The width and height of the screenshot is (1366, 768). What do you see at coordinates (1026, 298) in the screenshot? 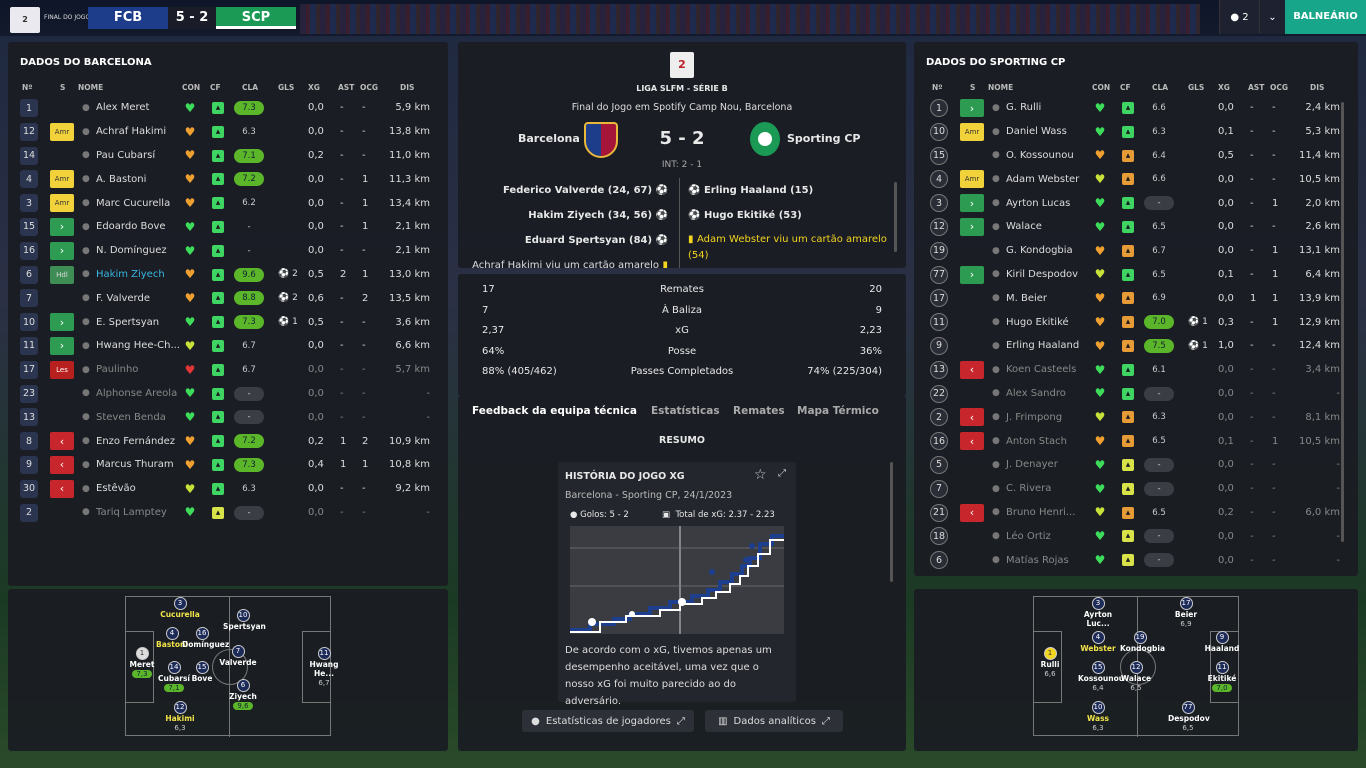
I see `player-name: M. Beier` at bounding box center [1026, 298].